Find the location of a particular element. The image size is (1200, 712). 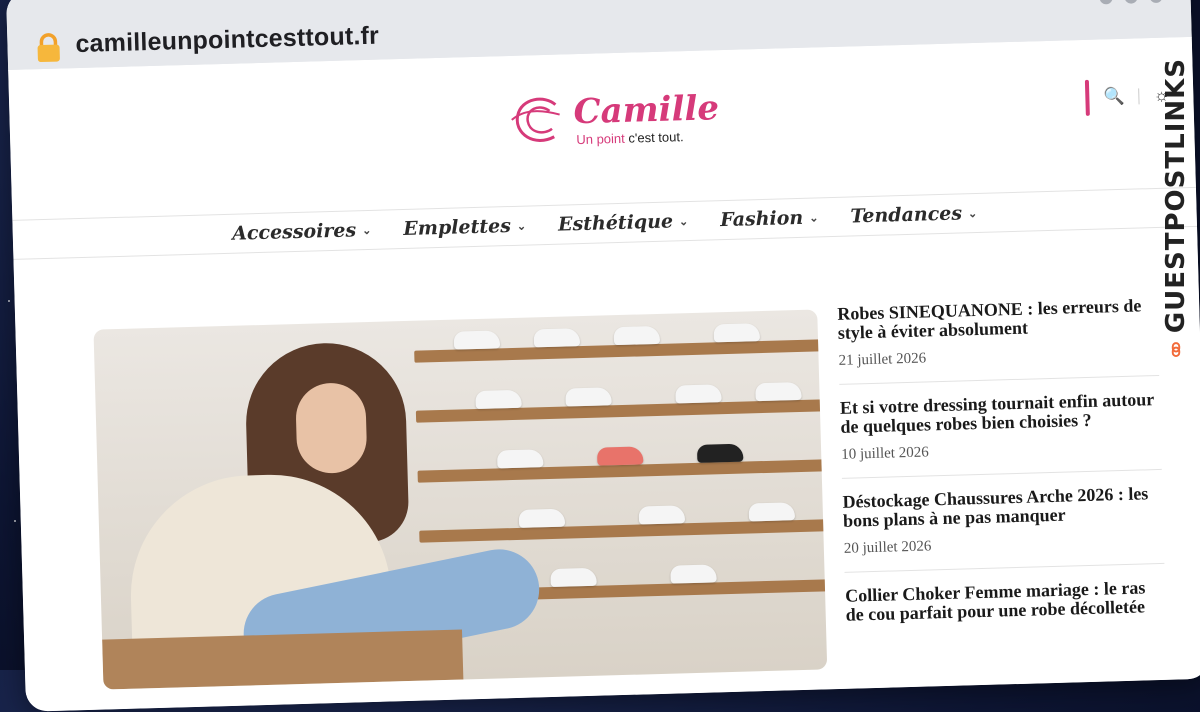

chain-link-icon is located at coordinates (1176, 350).